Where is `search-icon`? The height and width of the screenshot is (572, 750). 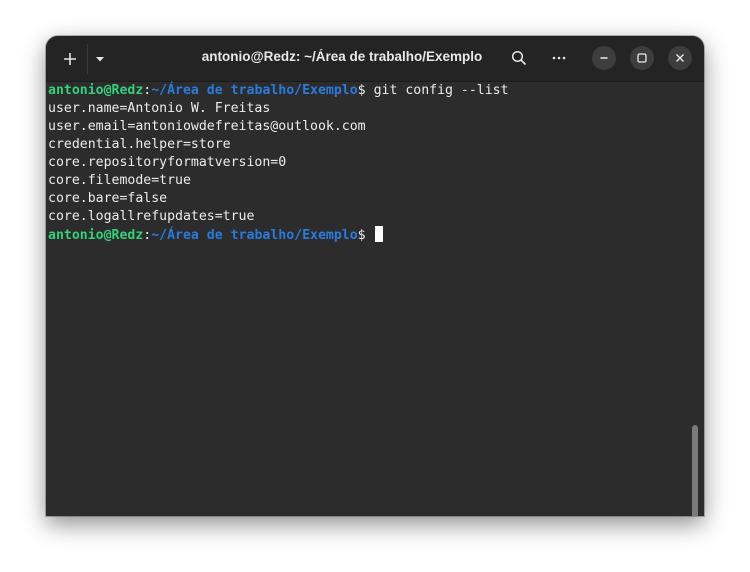 search-icon is located at coordinates (519, 58).